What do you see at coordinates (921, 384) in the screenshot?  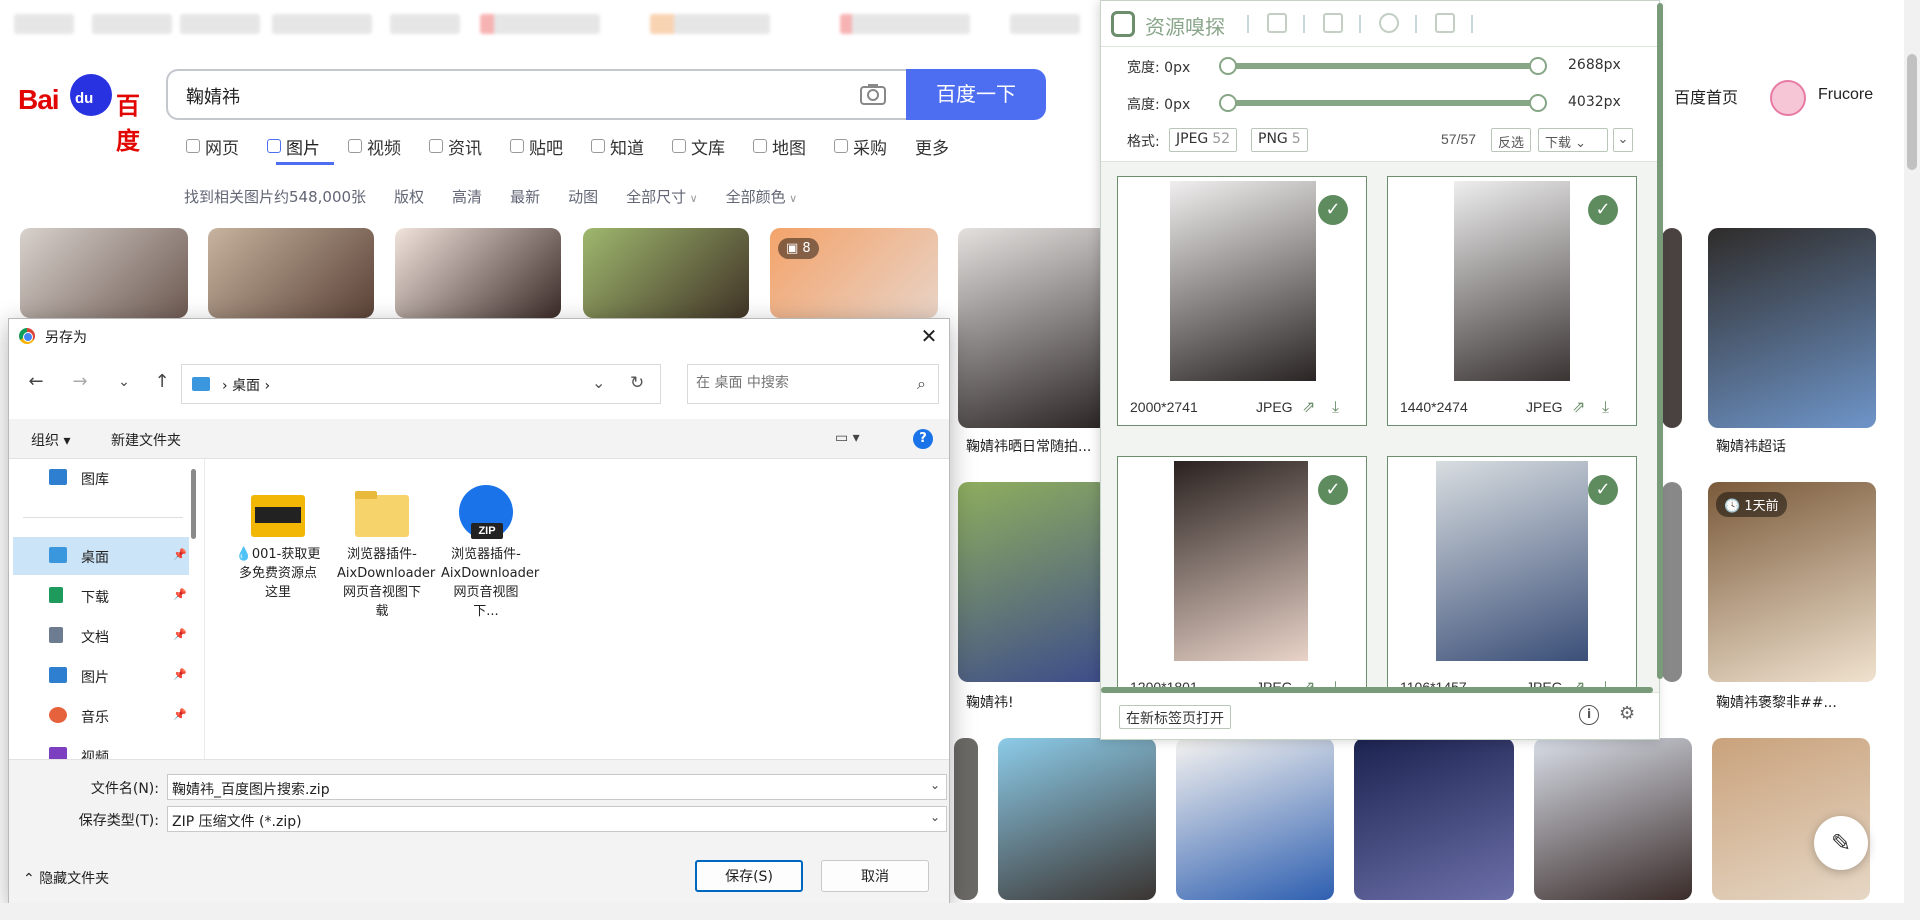 I see `search-icon: ⌕` at bounding box center [921, 384].